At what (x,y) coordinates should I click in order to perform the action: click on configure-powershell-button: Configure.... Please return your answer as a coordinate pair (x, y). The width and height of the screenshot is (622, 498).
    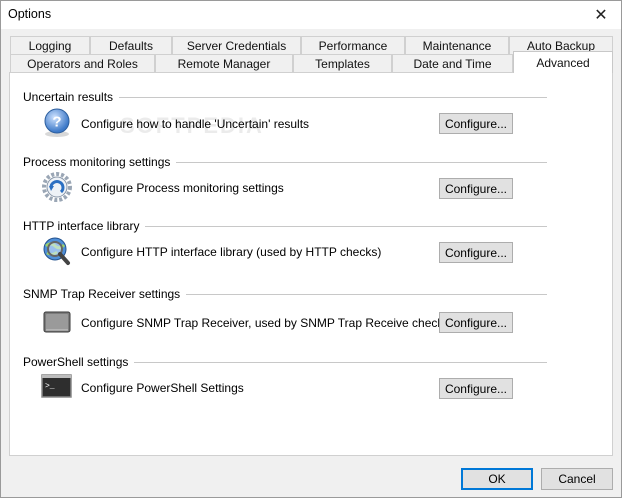
    Looking at the image, I should click on (476, 388).